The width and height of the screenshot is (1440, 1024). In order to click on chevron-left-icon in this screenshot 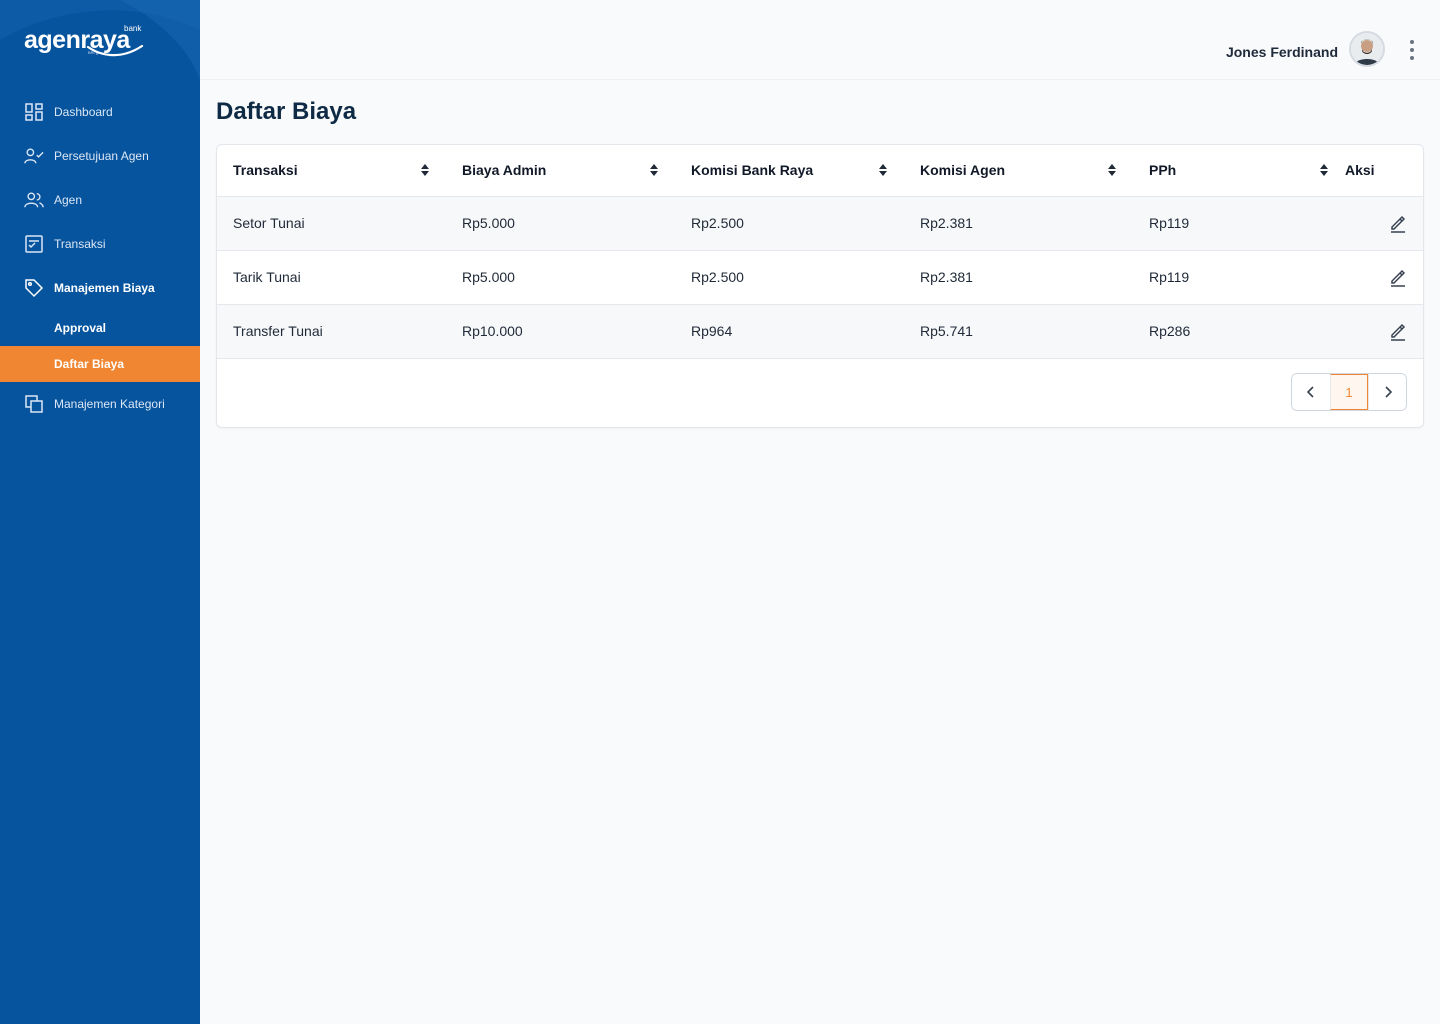, I will do `click(1310, 392)`.